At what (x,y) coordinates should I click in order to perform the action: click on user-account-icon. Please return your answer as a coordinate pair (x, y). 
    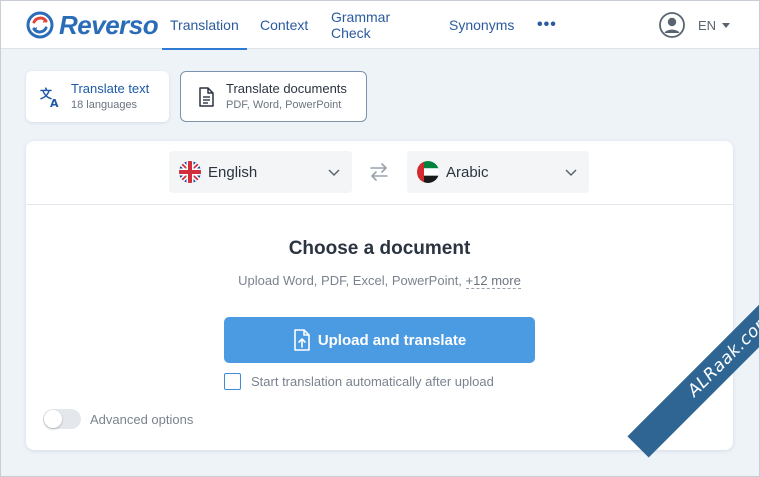
    Looking at the image, I should click on (672, 25).